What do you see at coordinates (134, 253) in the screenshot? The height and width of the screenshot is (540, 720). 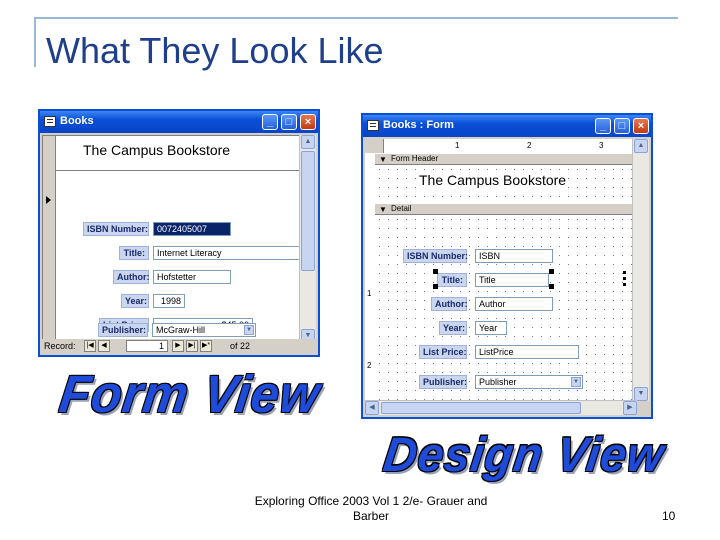 I see `title-label: Title:` at bounding box center [134, 253].